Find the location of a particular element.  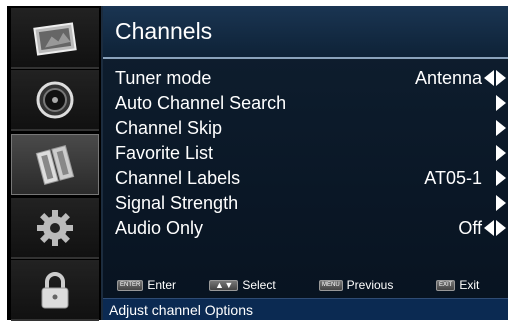

hint-label: Previous is located at coordinates (370, 285).